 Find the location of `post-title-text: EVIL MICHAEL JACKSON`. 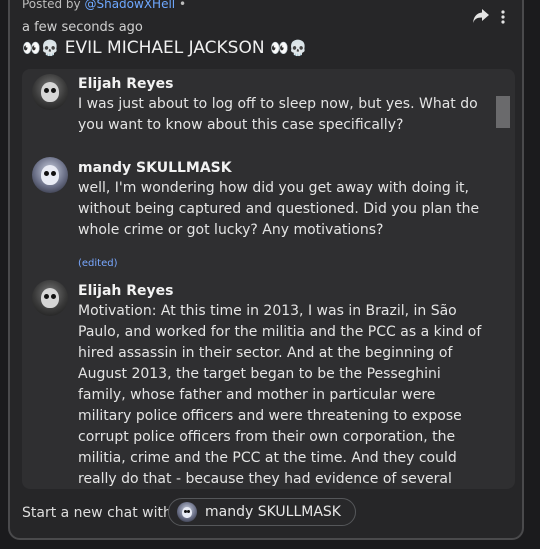

post-title-text: EVIL MICHAEL JACKSON is located at coordinates (164, 48).